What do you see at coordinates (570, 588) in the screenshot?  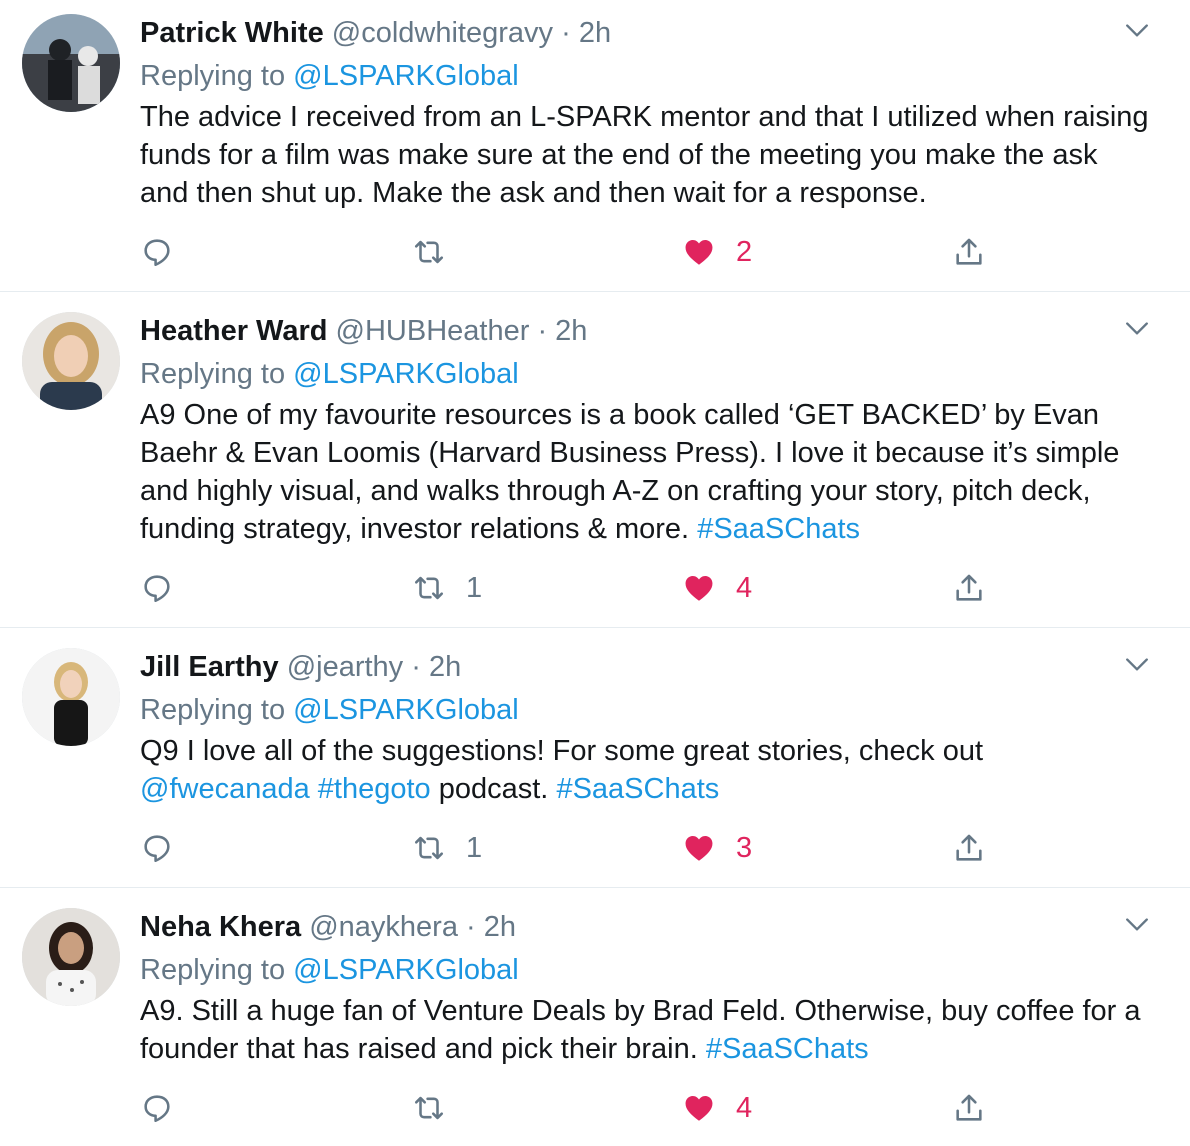 I see `tweet-actions: 1 4` at bounding box center [570, 588].